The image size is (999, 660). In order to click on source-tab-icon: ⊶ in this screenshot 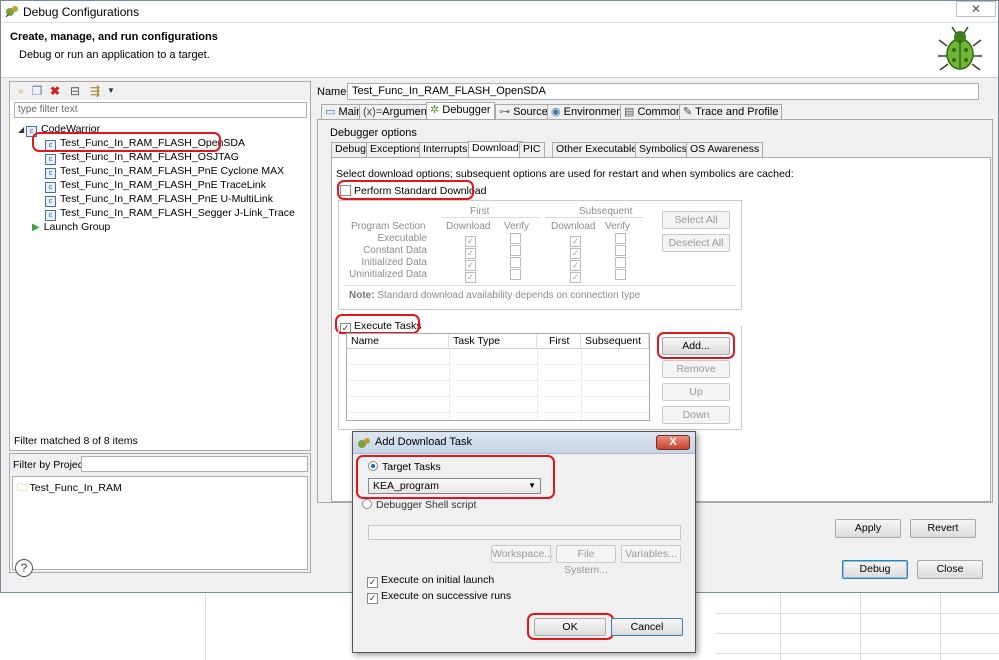, I will do `click(504, 112)`.